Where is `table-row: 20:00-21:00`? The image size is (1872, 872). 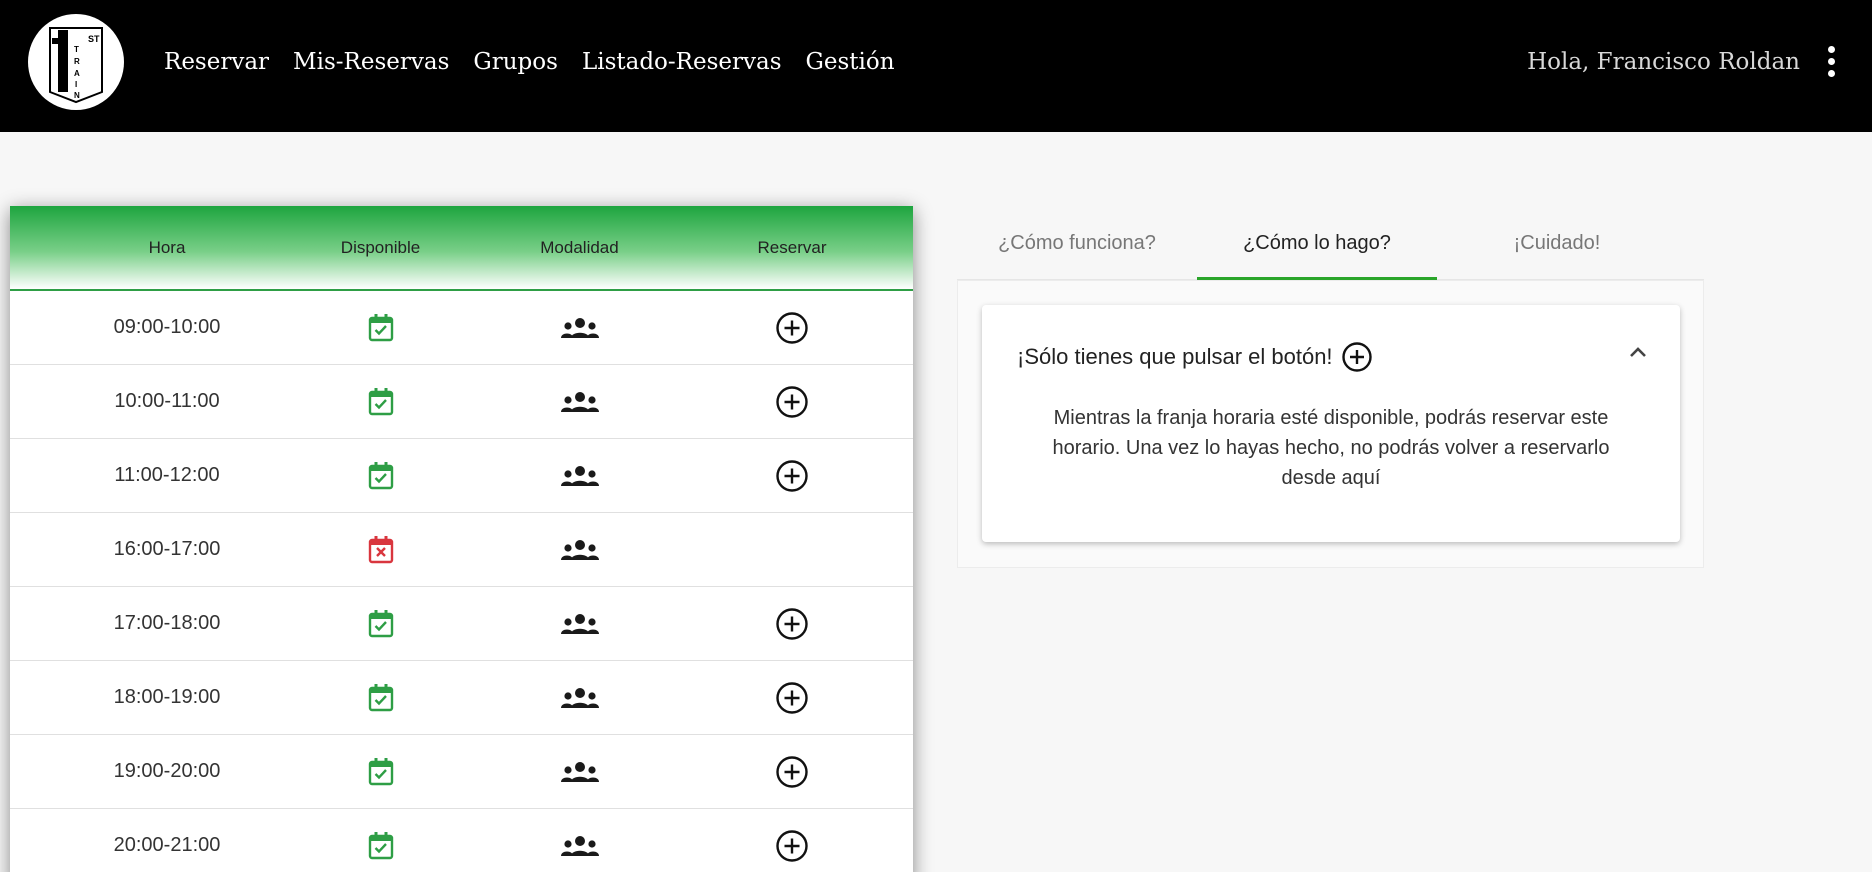
table-row: 20:00-21:00 is located at coordinates (461, 840).